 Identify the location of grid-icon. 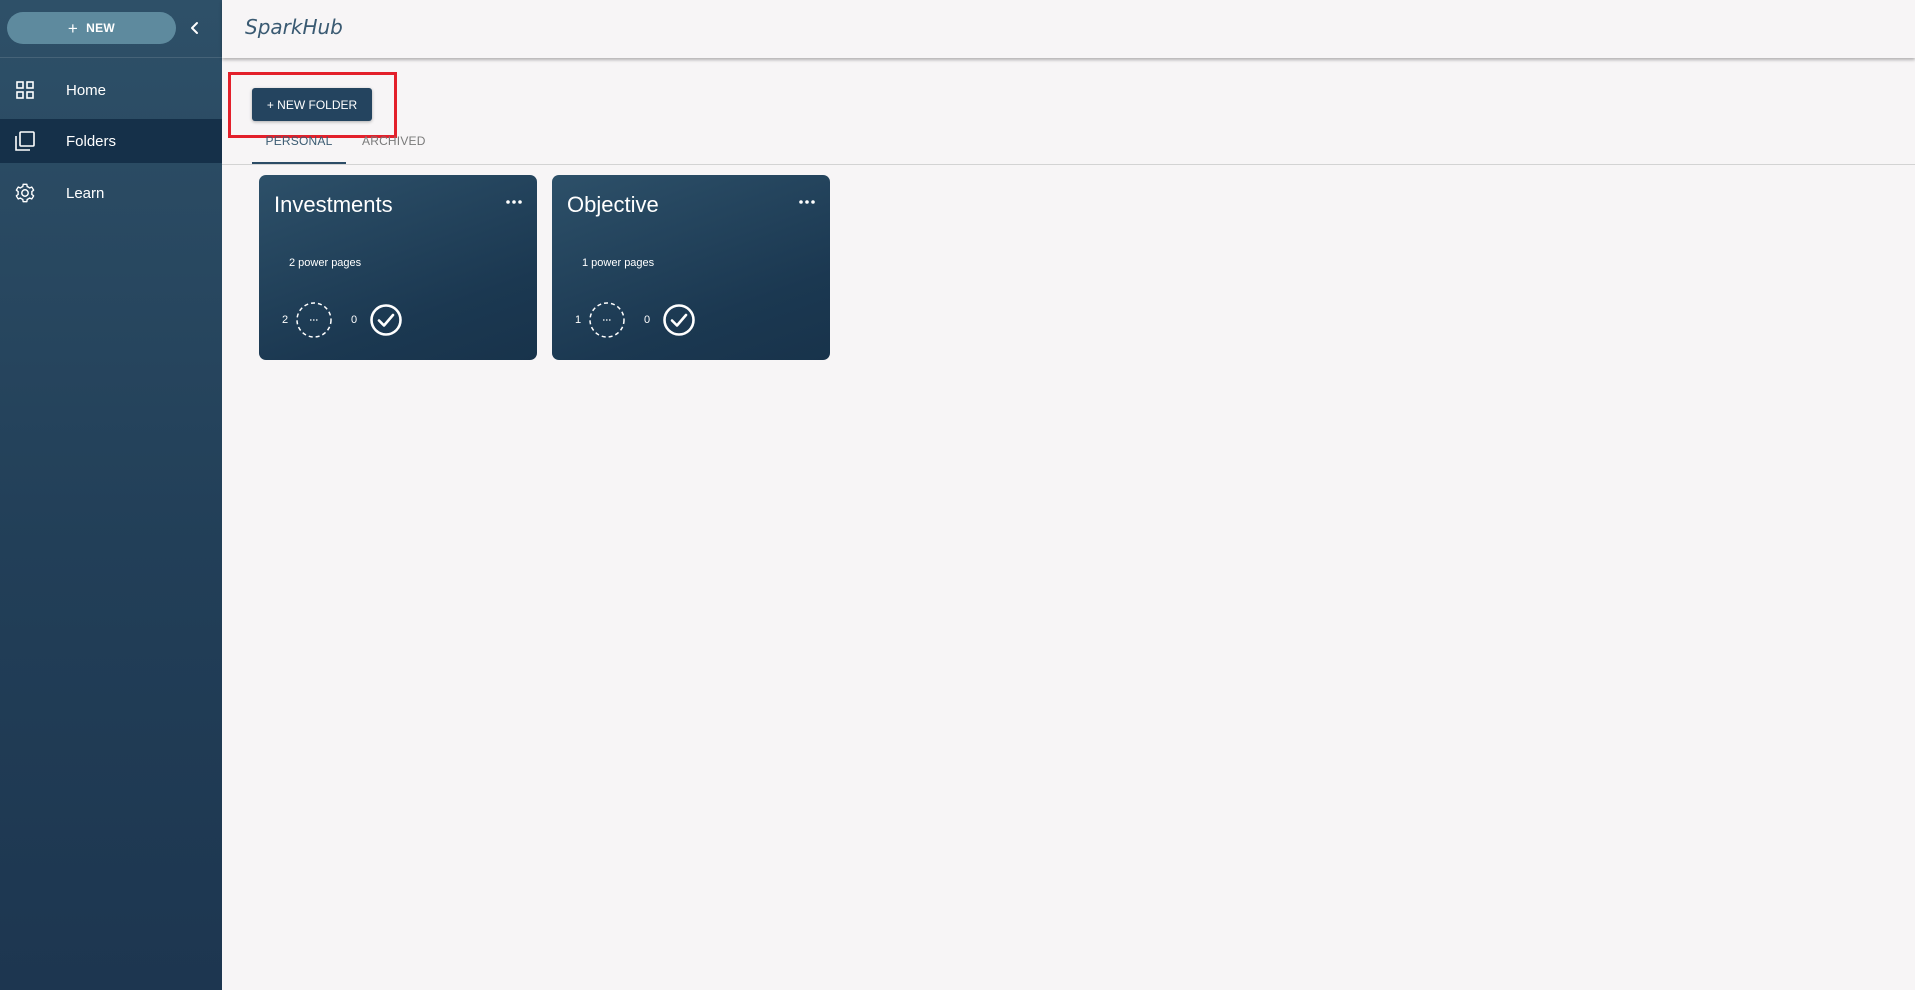
(25, 90).